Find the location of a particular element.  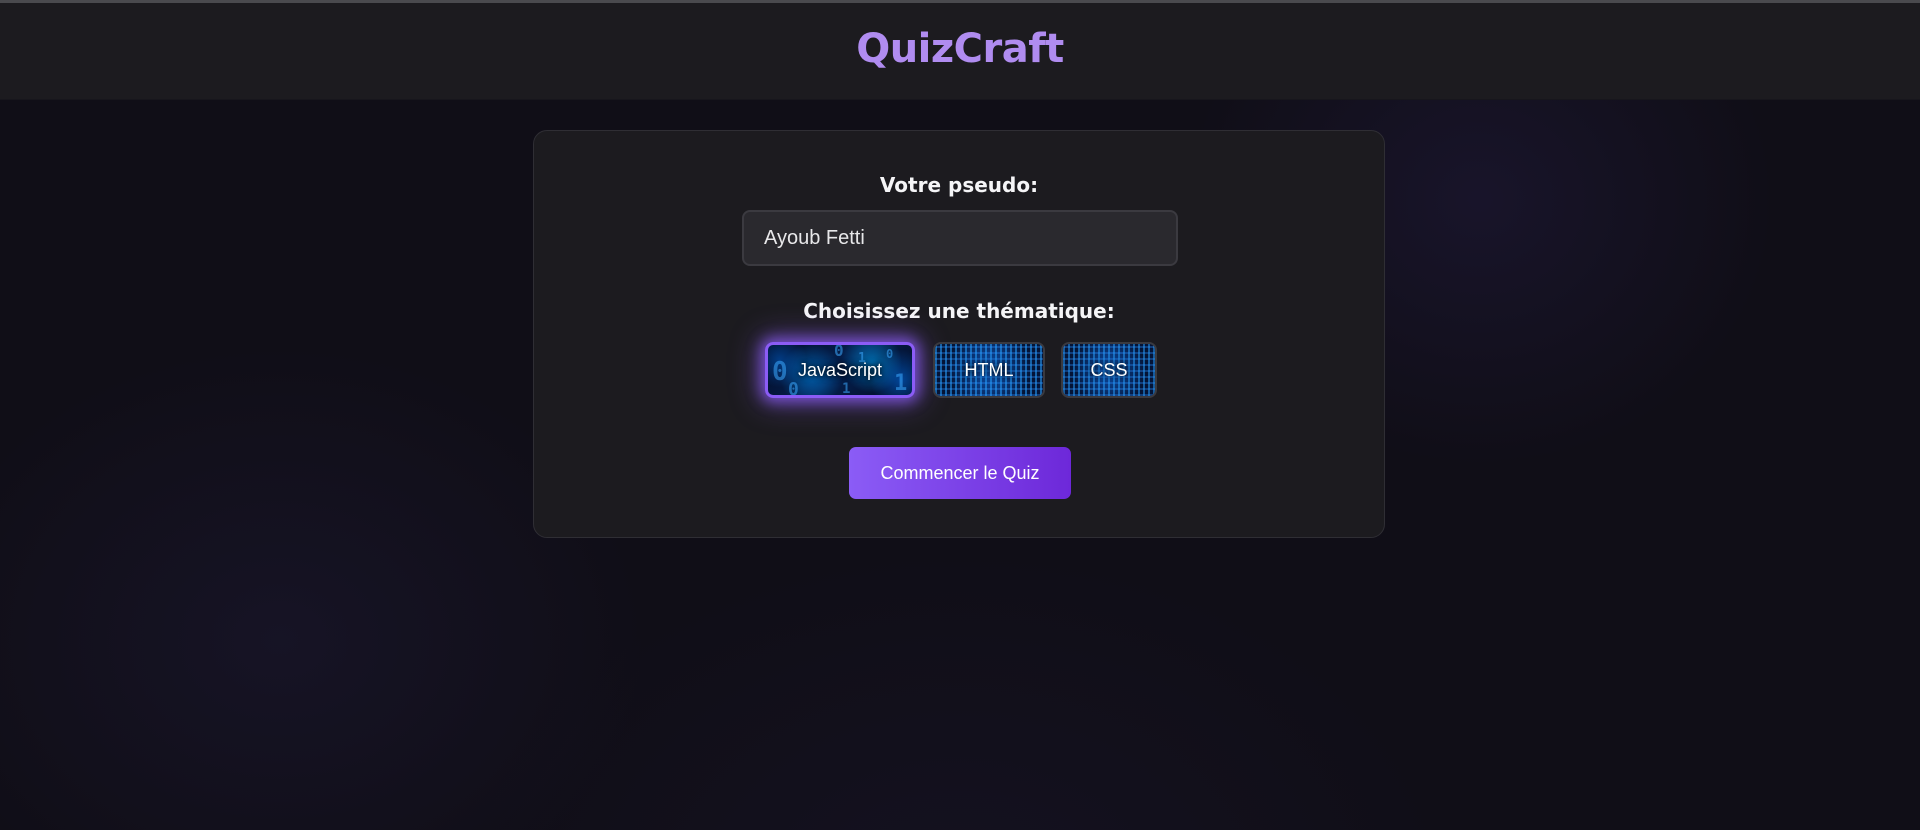

theme-option-label: JavaScript is located at coordinates (840, 369).